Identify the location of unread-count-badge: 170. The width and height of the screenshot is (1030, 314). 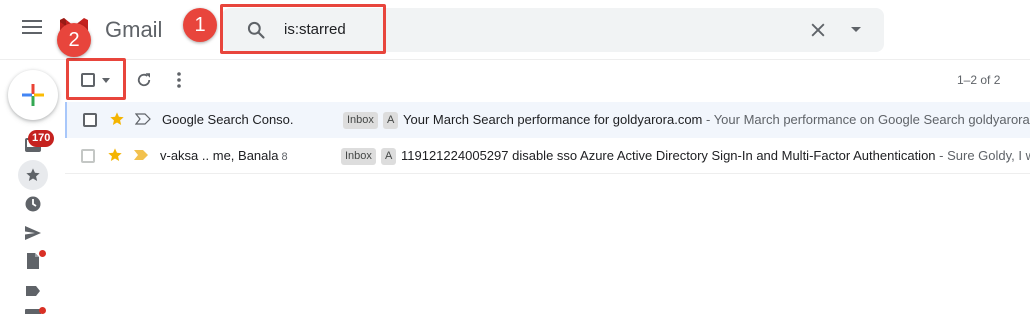
(41, 138).